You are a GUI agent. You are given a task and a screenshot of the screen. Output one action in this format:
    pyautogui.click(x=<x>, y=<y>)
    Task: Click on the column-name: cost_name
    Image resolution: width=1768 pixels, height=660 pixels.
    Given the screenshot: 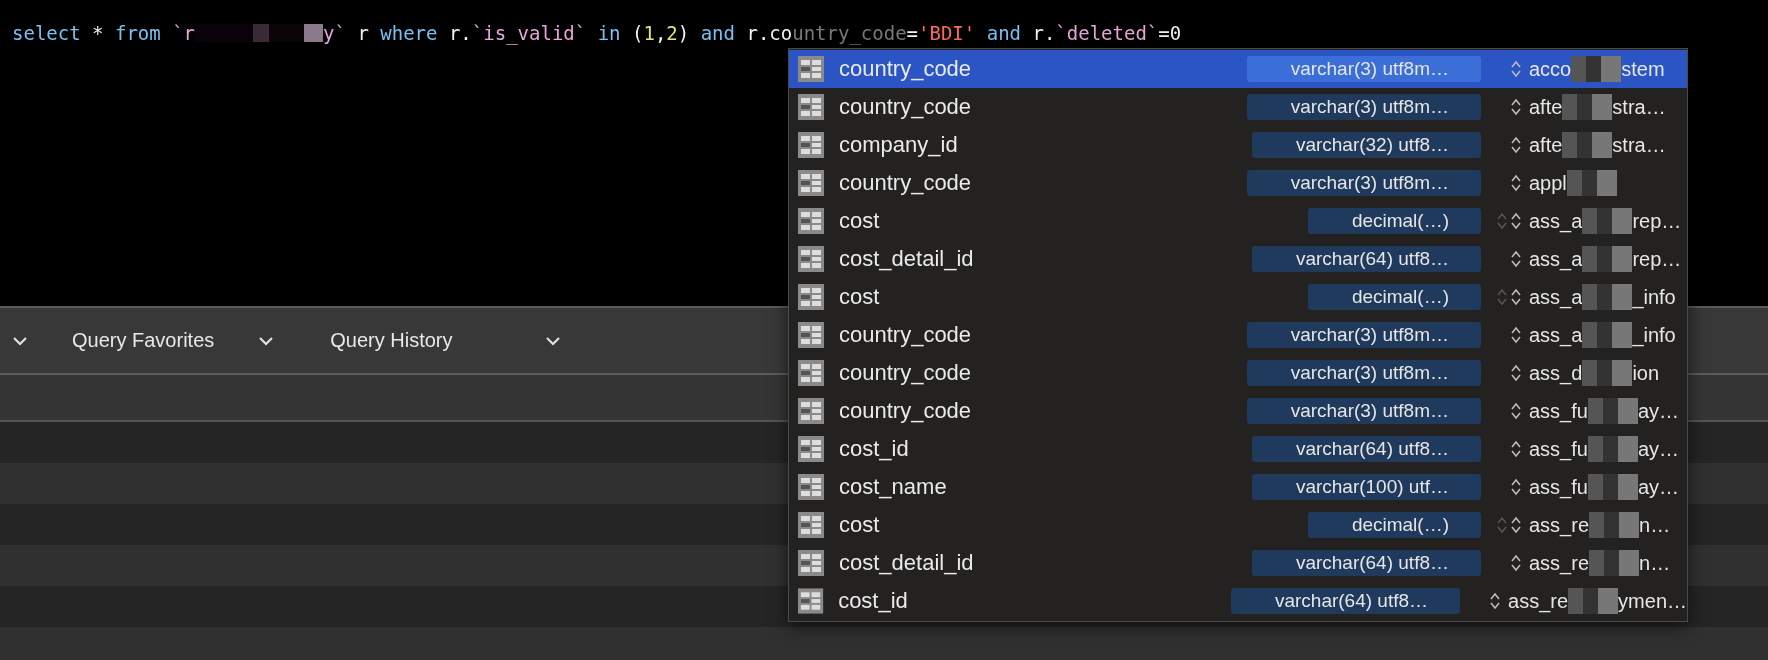 What is the action you would take?
    pyautogui.click(x=893, y=487)
    